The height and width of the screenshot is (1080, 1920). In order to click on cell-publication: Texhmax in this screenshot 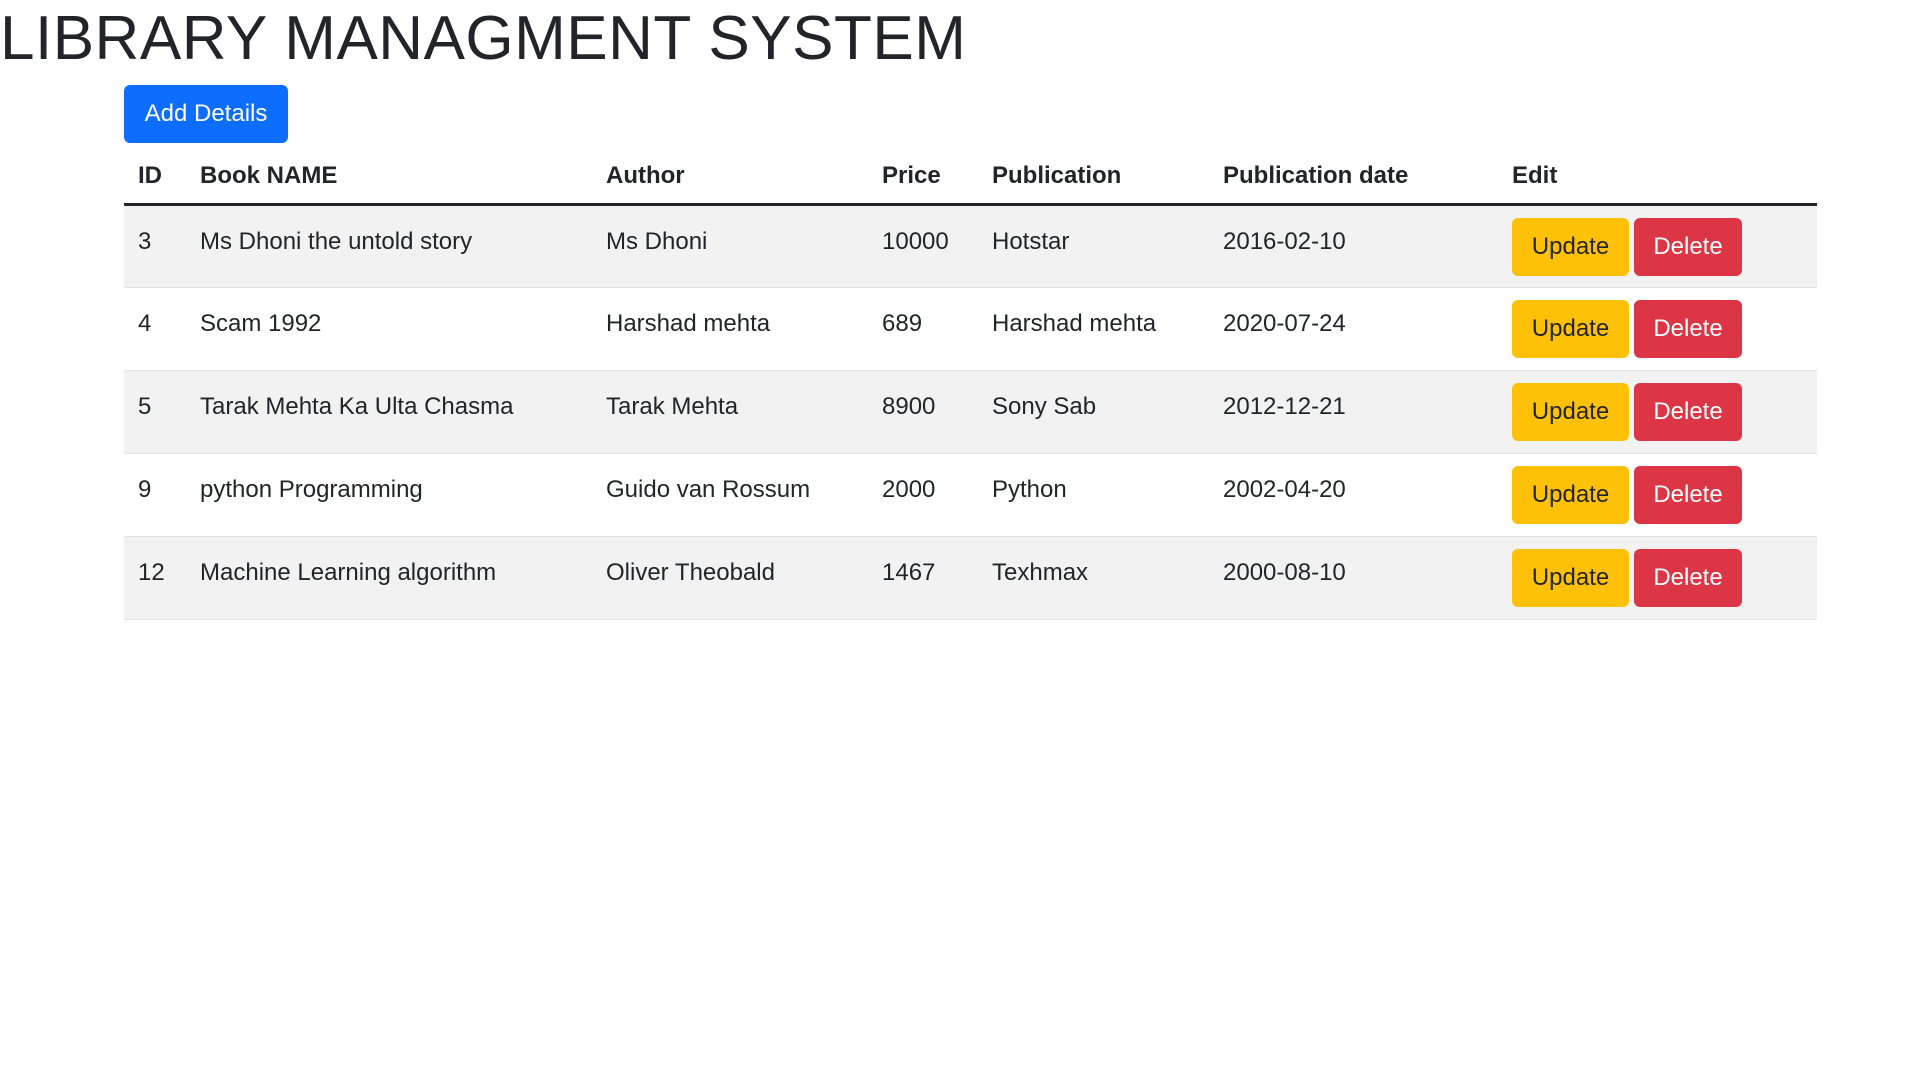, I will do `click(1093, 578)`.